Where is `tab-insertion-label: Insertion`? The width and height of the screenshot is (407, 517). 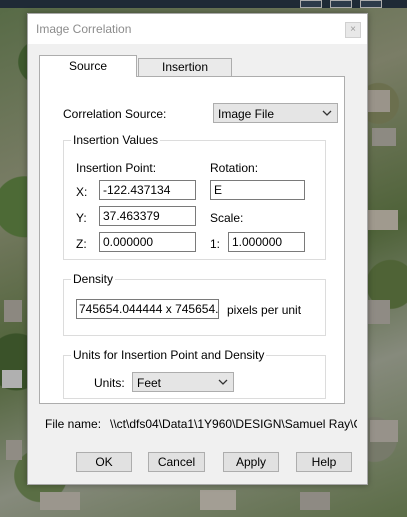
tab-insertion-label: Insertion is located at coordinates (185, 67).